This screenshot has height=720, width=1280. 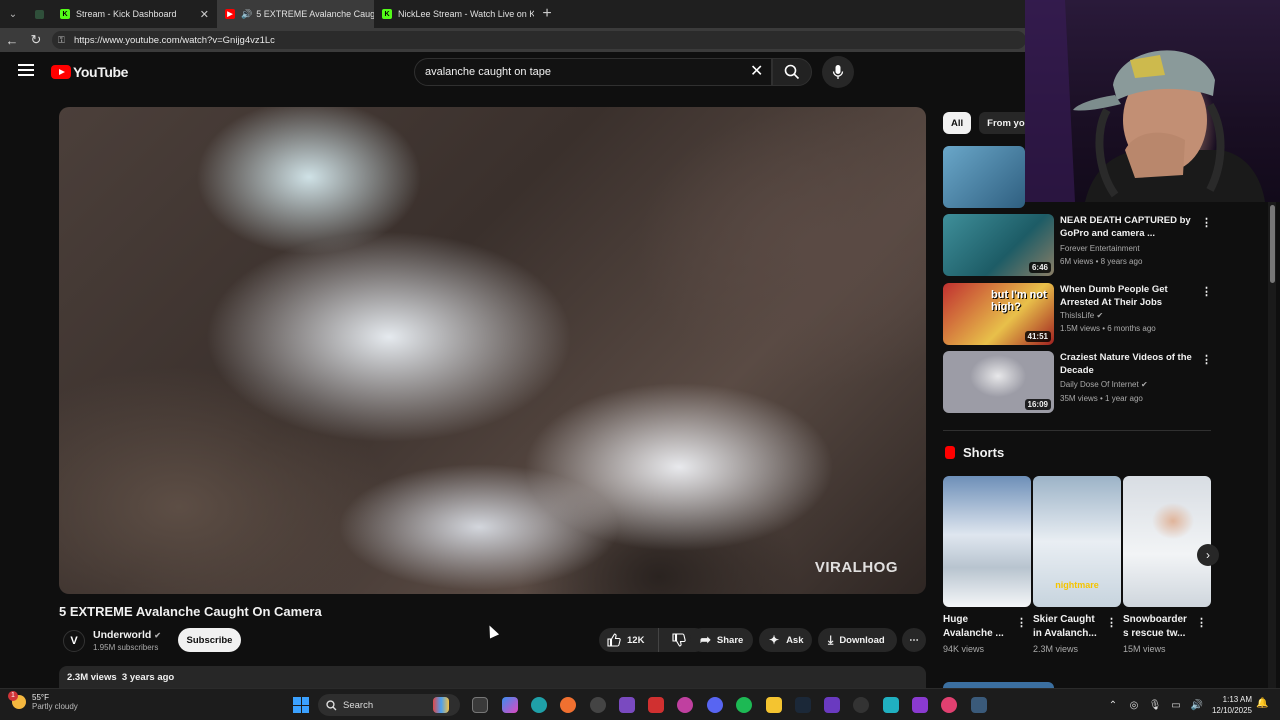 I want to click on kick-icon: K, so click(x=65, y=14).